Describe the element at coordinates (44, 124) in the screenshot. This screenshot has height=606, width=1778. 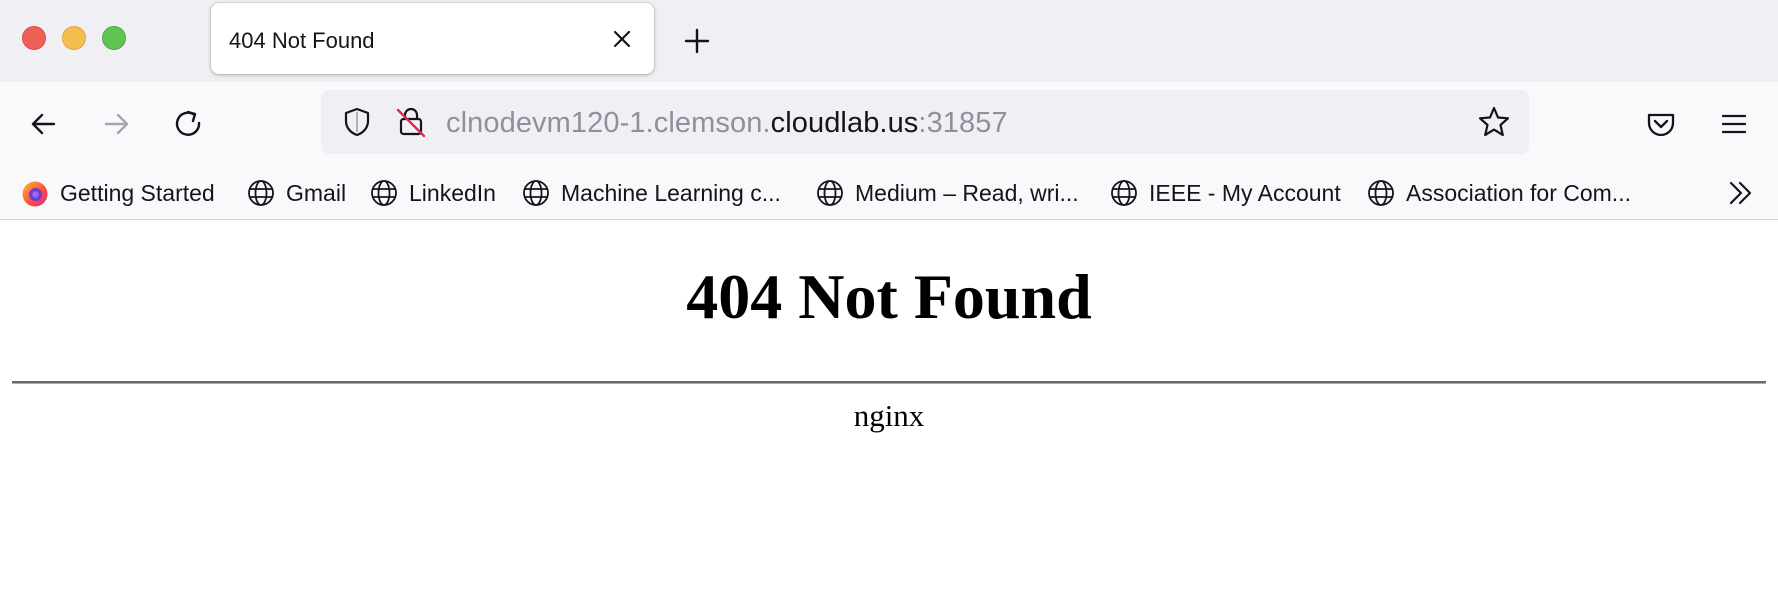
I see `arrow-left-icon` at that location.